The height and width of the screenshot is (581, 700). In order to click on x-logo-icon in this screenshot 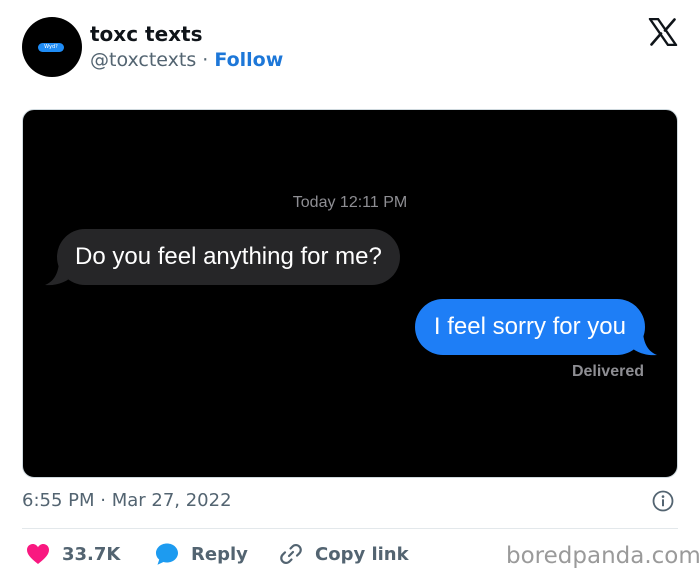, I will do `click(663, 32)`.